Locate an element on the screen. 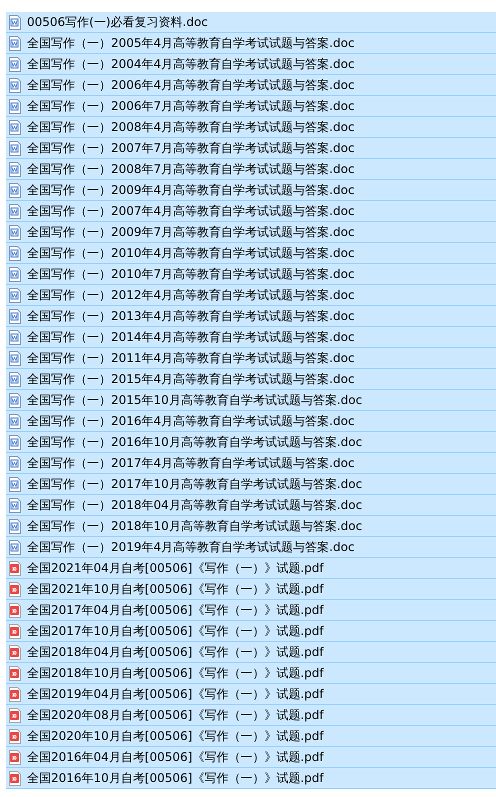 The width and height of the screenshot is (496, 797). file-name: 全国写作（一）2010年7月高等教育自学考试试题与答案.doc is located at coordinates (191, 274).